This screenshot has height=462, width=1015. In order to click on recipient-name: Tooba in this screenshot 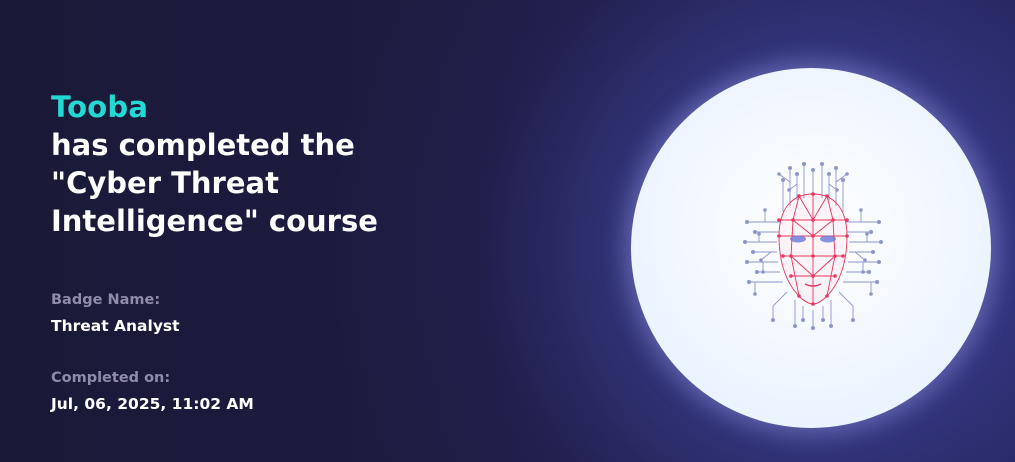, I will do `click(100, 107)`.